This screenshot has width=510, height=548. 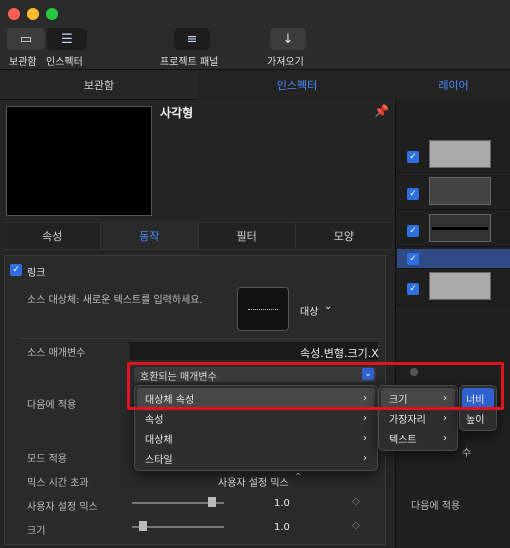 What do you see at coordinates (178, 377) in the screenshot?
I see `compatible-params-label: 호환되는 매개변수` at bounding box center [178, 377].